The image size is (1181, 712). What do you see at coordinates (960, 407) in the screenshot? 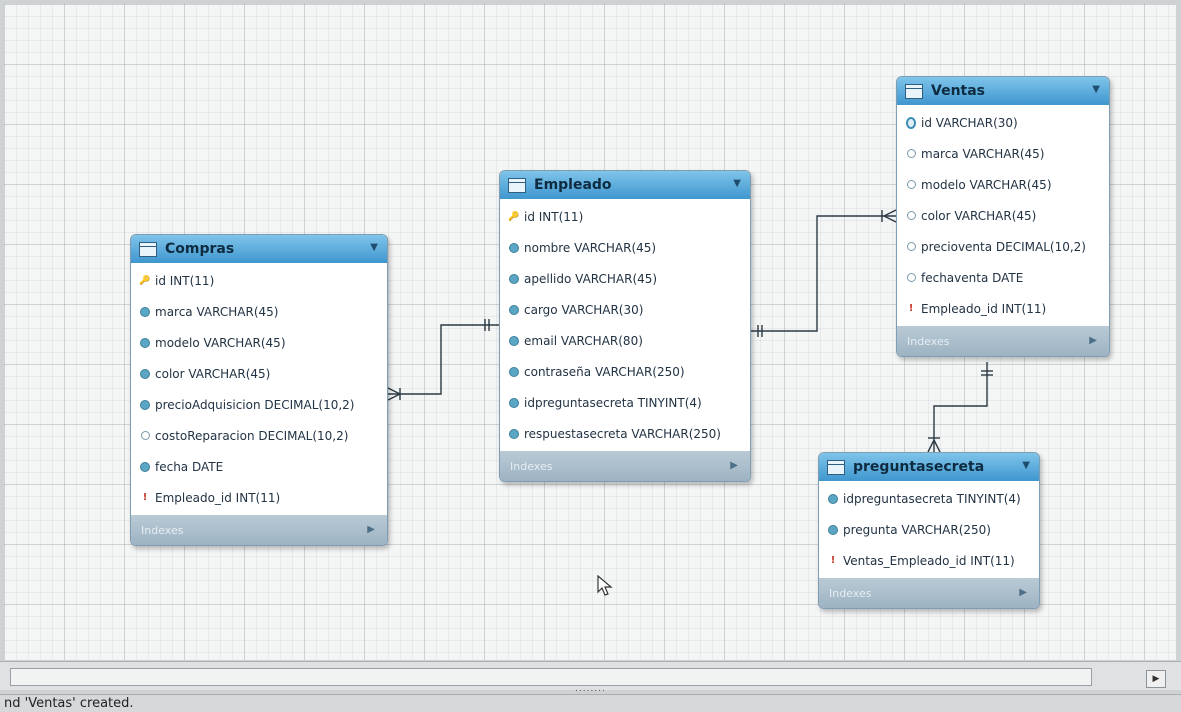
I see `relationship-ventas-preguntasecreta` at bounding box center [960, 407].